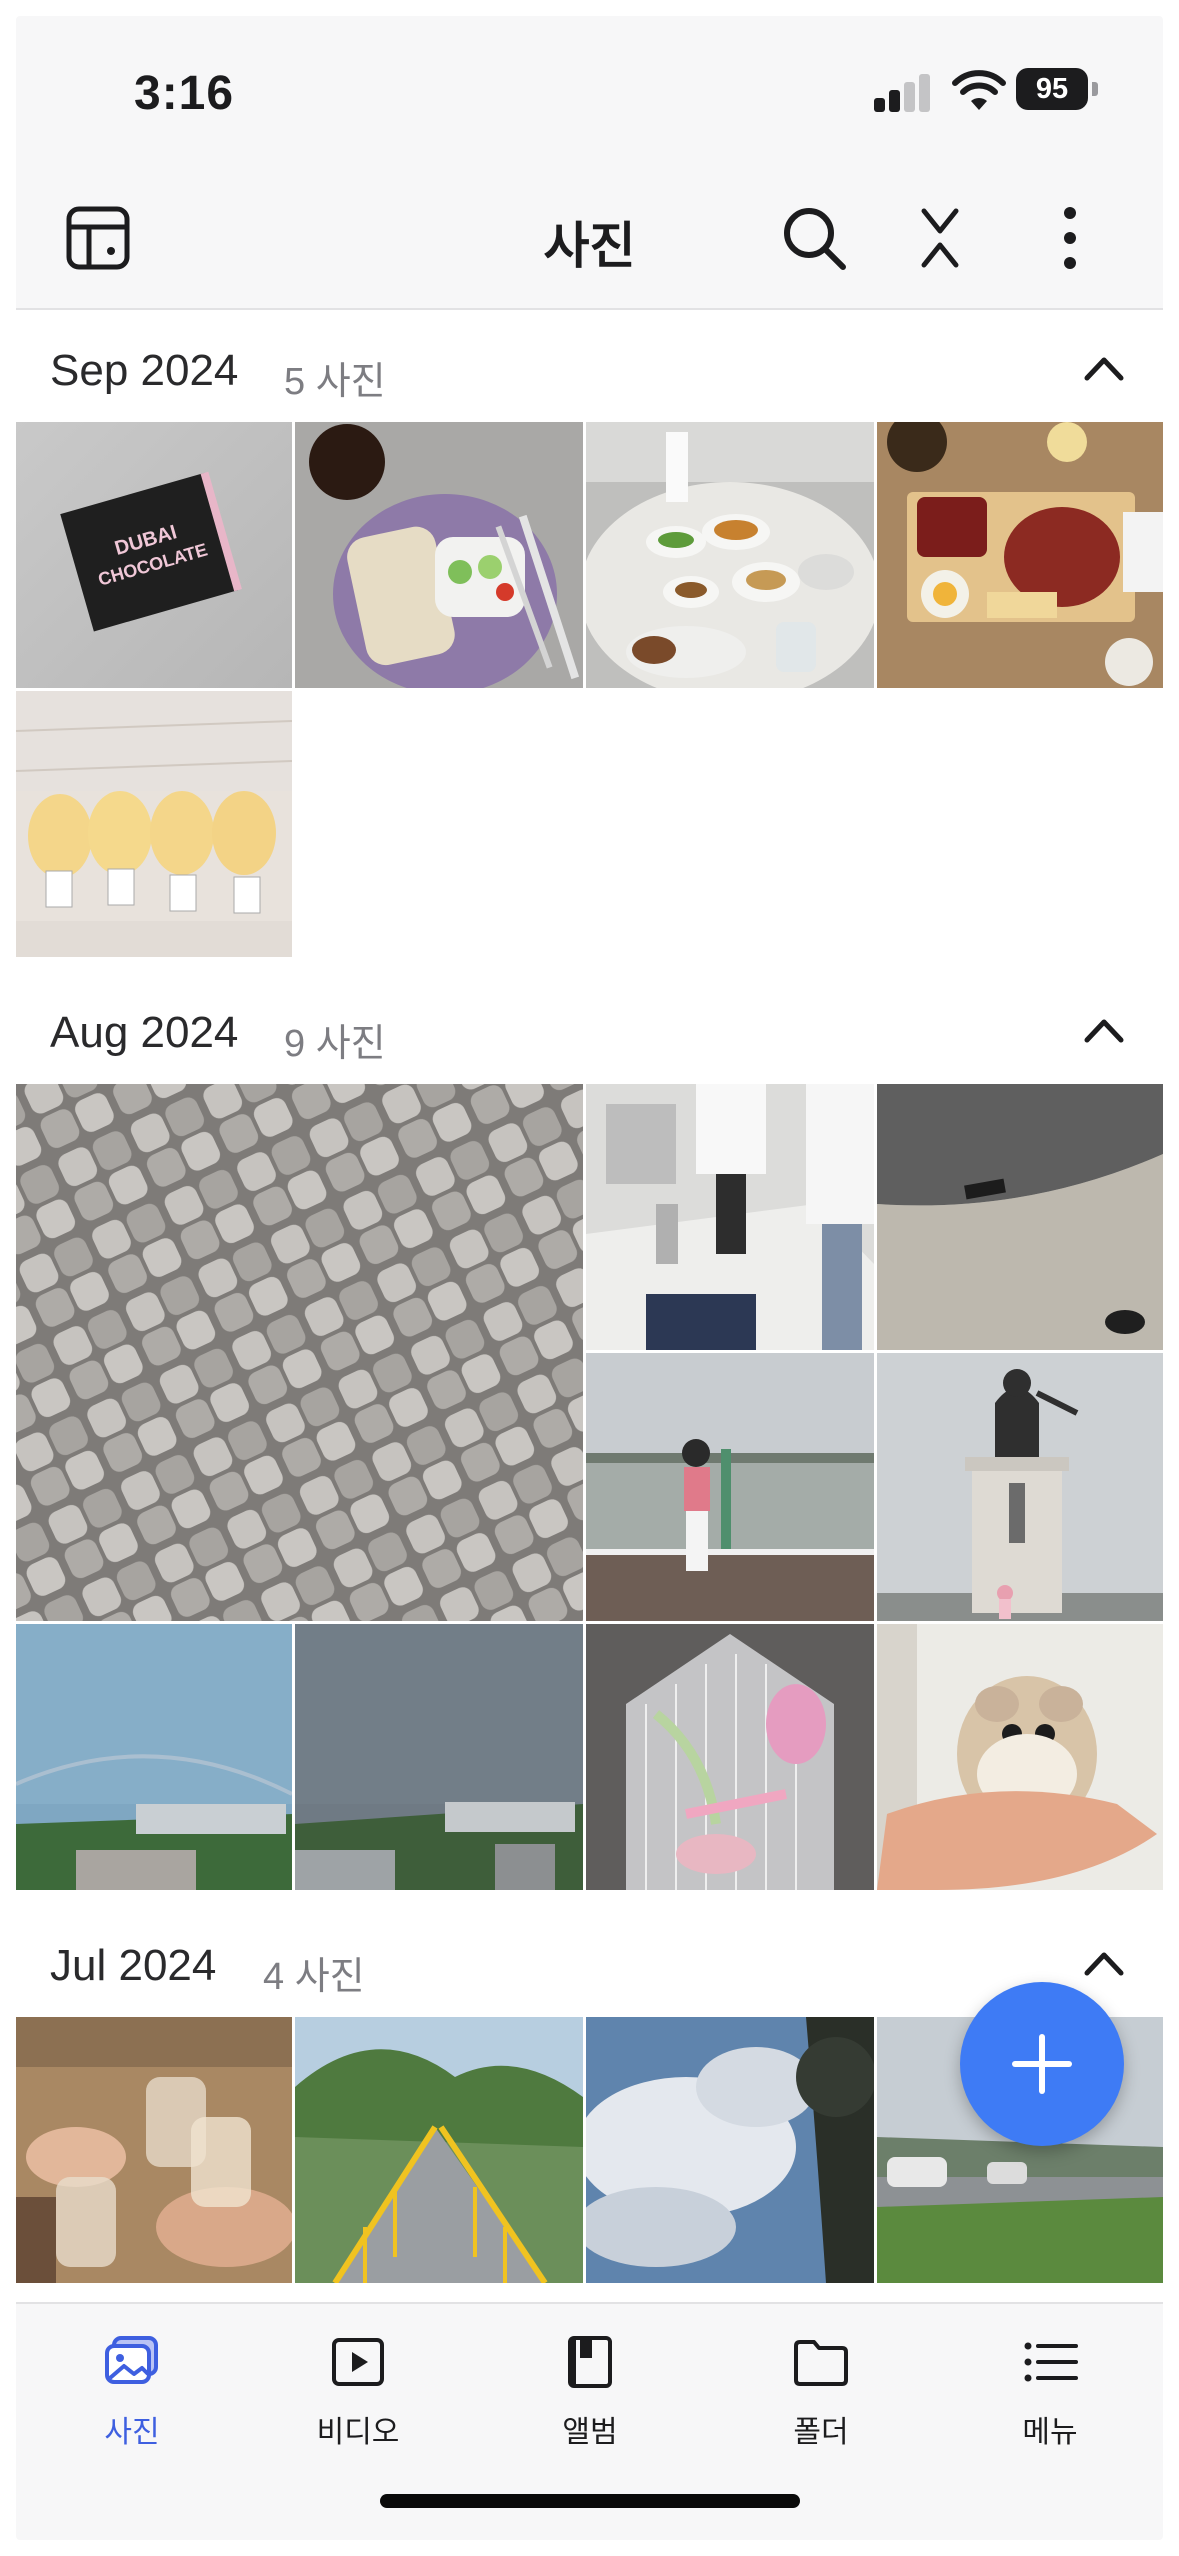  I want to click on add-button, so click(1042, 2064).